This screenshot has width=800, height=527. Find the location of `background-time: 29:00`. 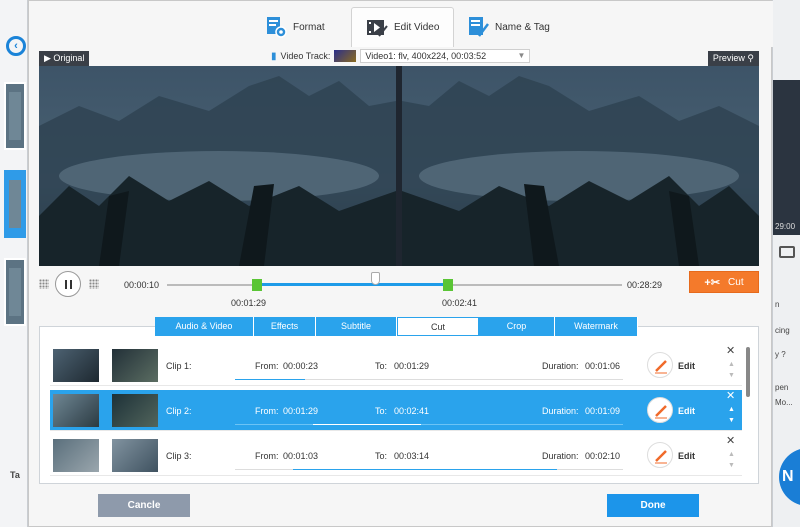

background-time: 29:00 is located at coordinates (785, 226).